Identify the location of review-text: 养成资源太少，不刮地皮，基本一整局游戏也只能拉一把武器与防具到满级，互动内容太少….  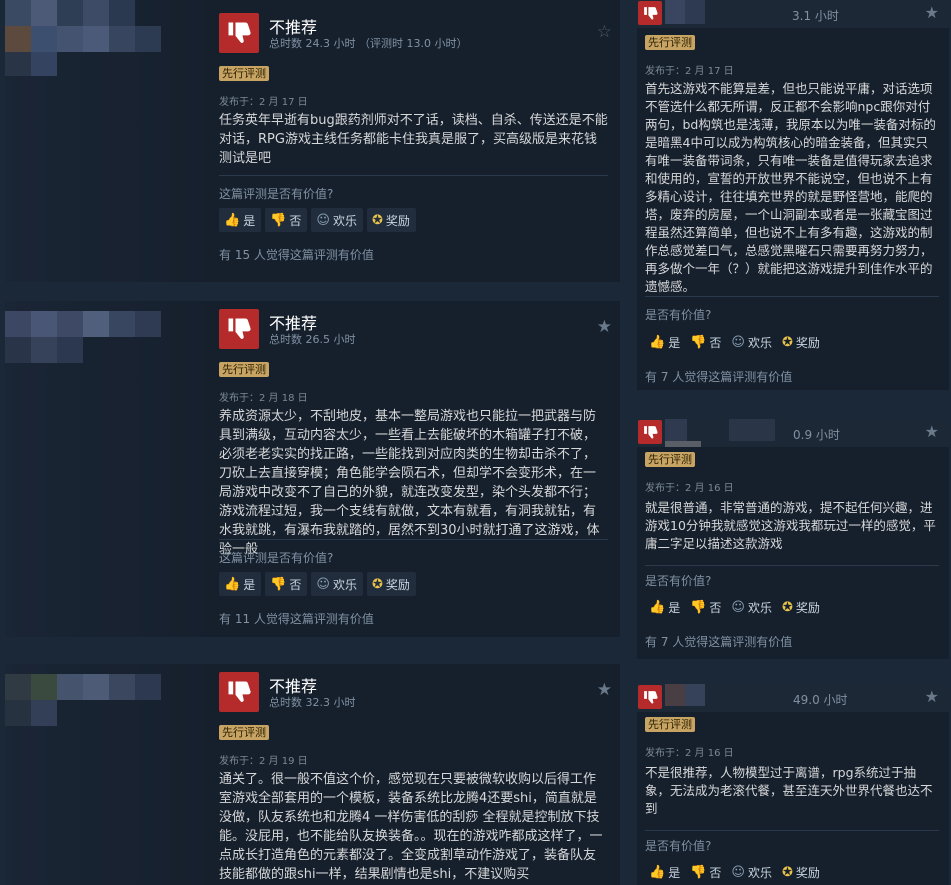
(409, 483).